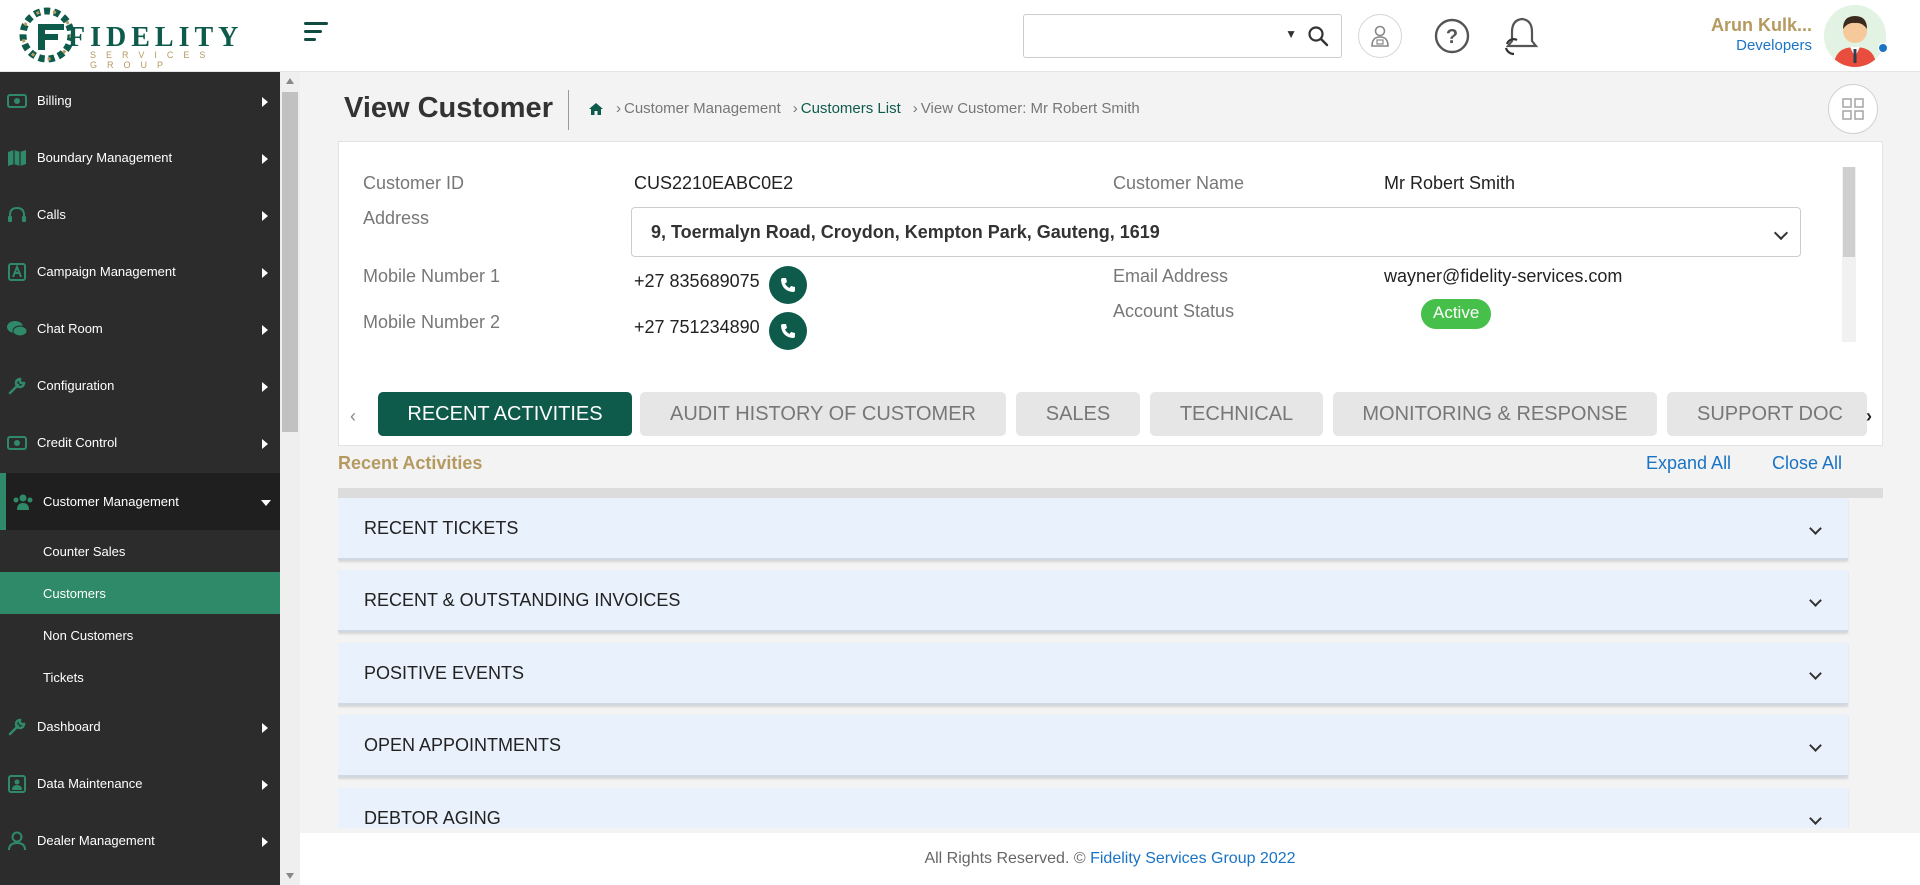 The height and width of the screenshot is (885, 1920). What do you see at coordinates (851, 108) in the screenshot?
I see `breadcrumb-customers-list: Customers List` at bounding box center [851, 108].